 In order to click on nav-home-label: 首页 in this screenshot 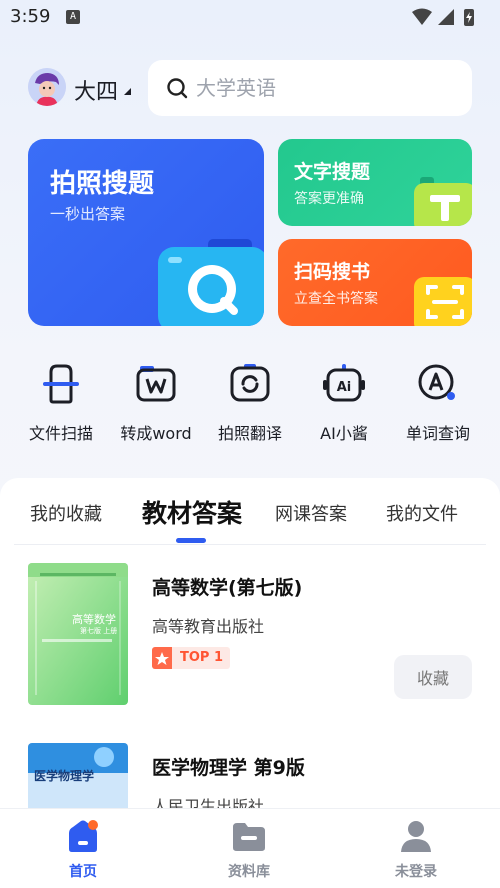, I will do `click(83, 872)`.